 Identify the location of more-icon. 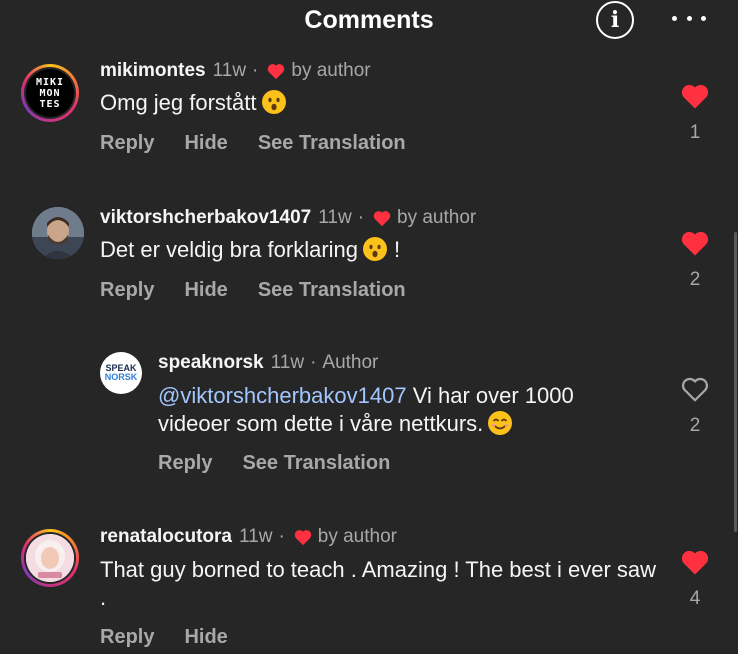
(689, 18).